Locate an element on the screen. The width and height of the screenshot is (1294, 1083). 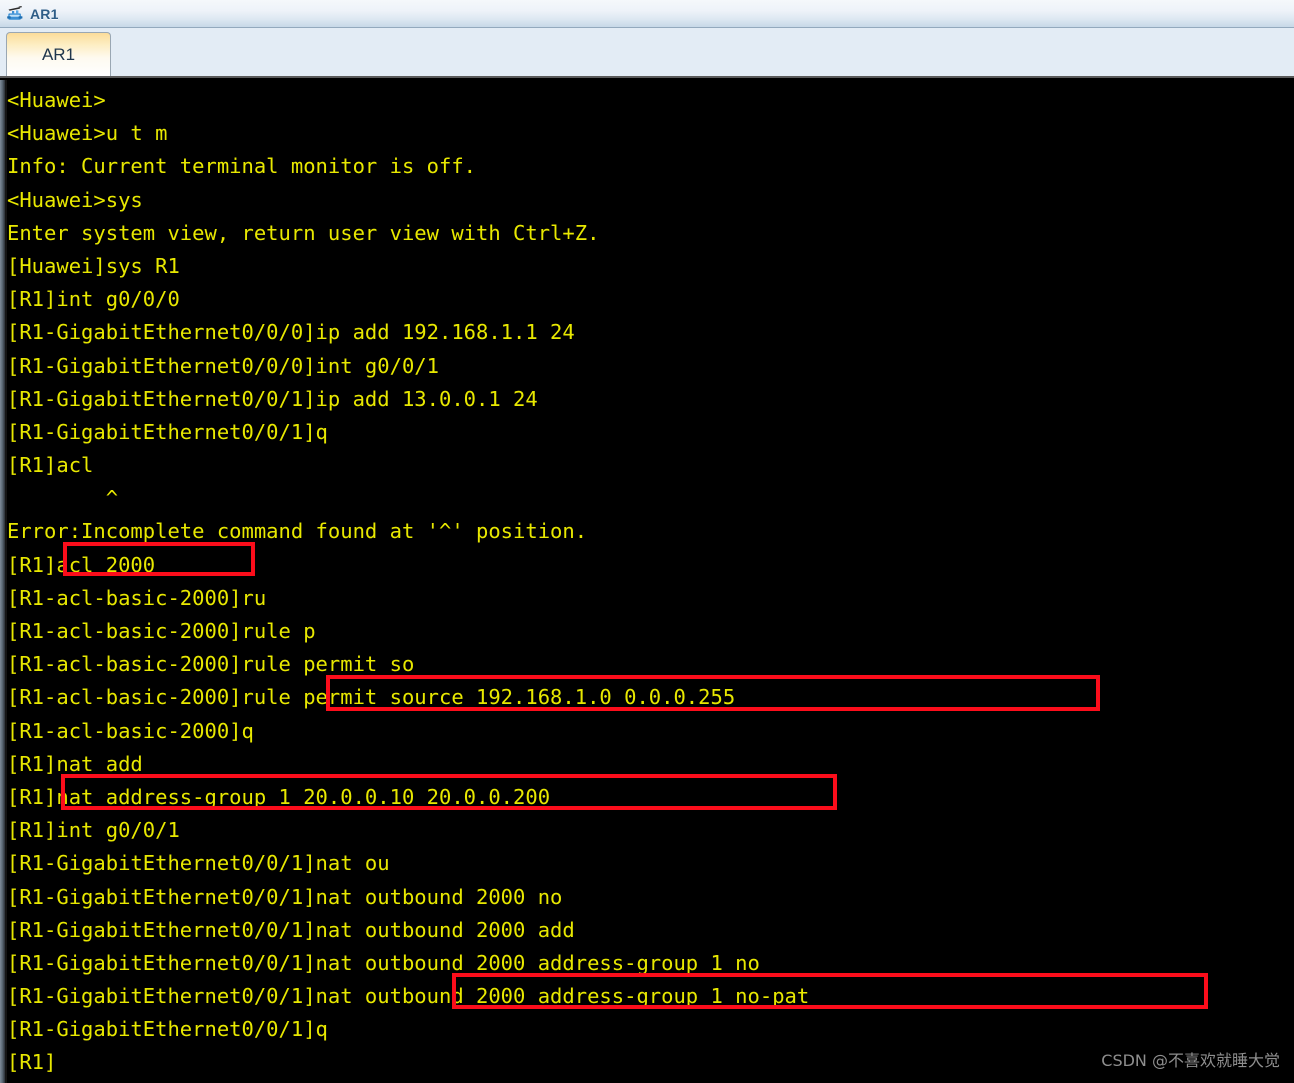
terminal-line: [R1]nat add is located at coordinates (75, 763).